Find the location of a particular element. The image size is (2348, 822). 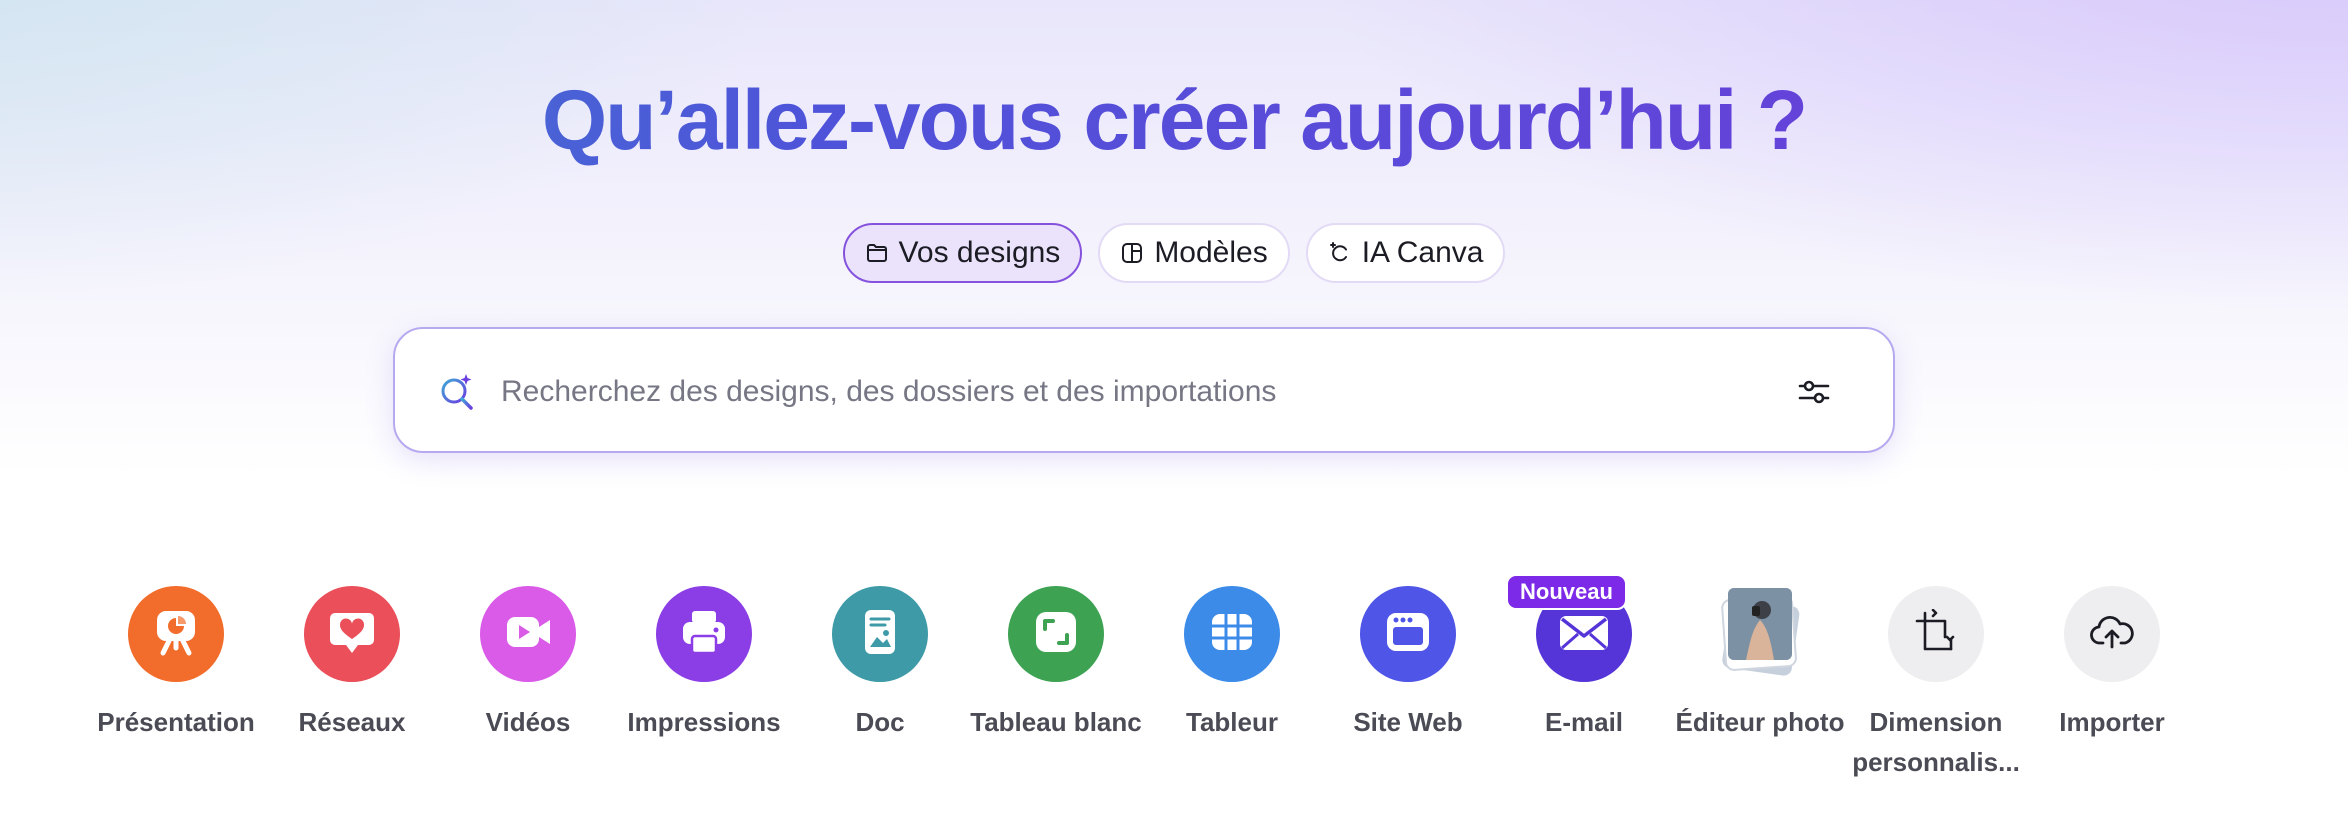

tab-your-designs: Vos designs is located at coordinates (962, 253).